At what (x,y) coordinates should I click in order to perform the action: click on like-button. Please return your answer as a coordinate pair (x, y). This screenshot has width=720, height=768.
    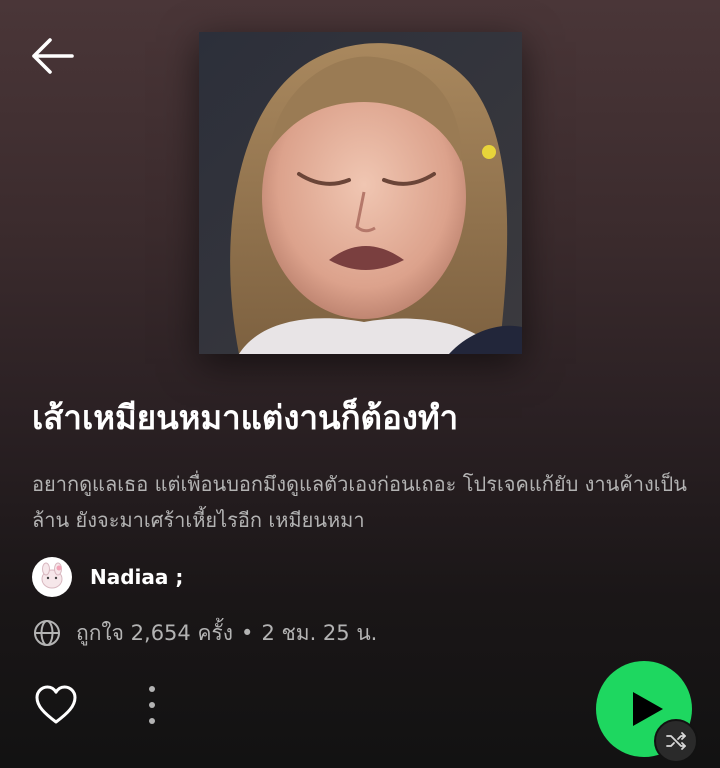
    Looking at the image, I should click on (56, 705).